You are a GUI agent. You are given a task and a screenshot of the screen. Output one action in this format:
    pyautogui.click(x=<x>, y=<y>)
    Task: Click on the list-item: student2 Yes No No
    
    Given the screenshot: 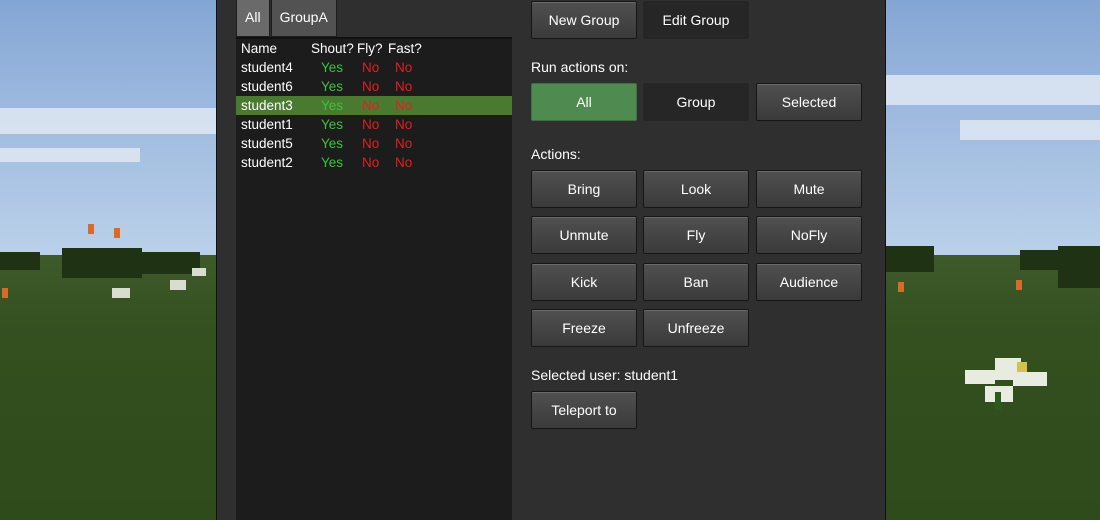 What is the action you would take?
    pyautogui.click(x=374, y=162)
    